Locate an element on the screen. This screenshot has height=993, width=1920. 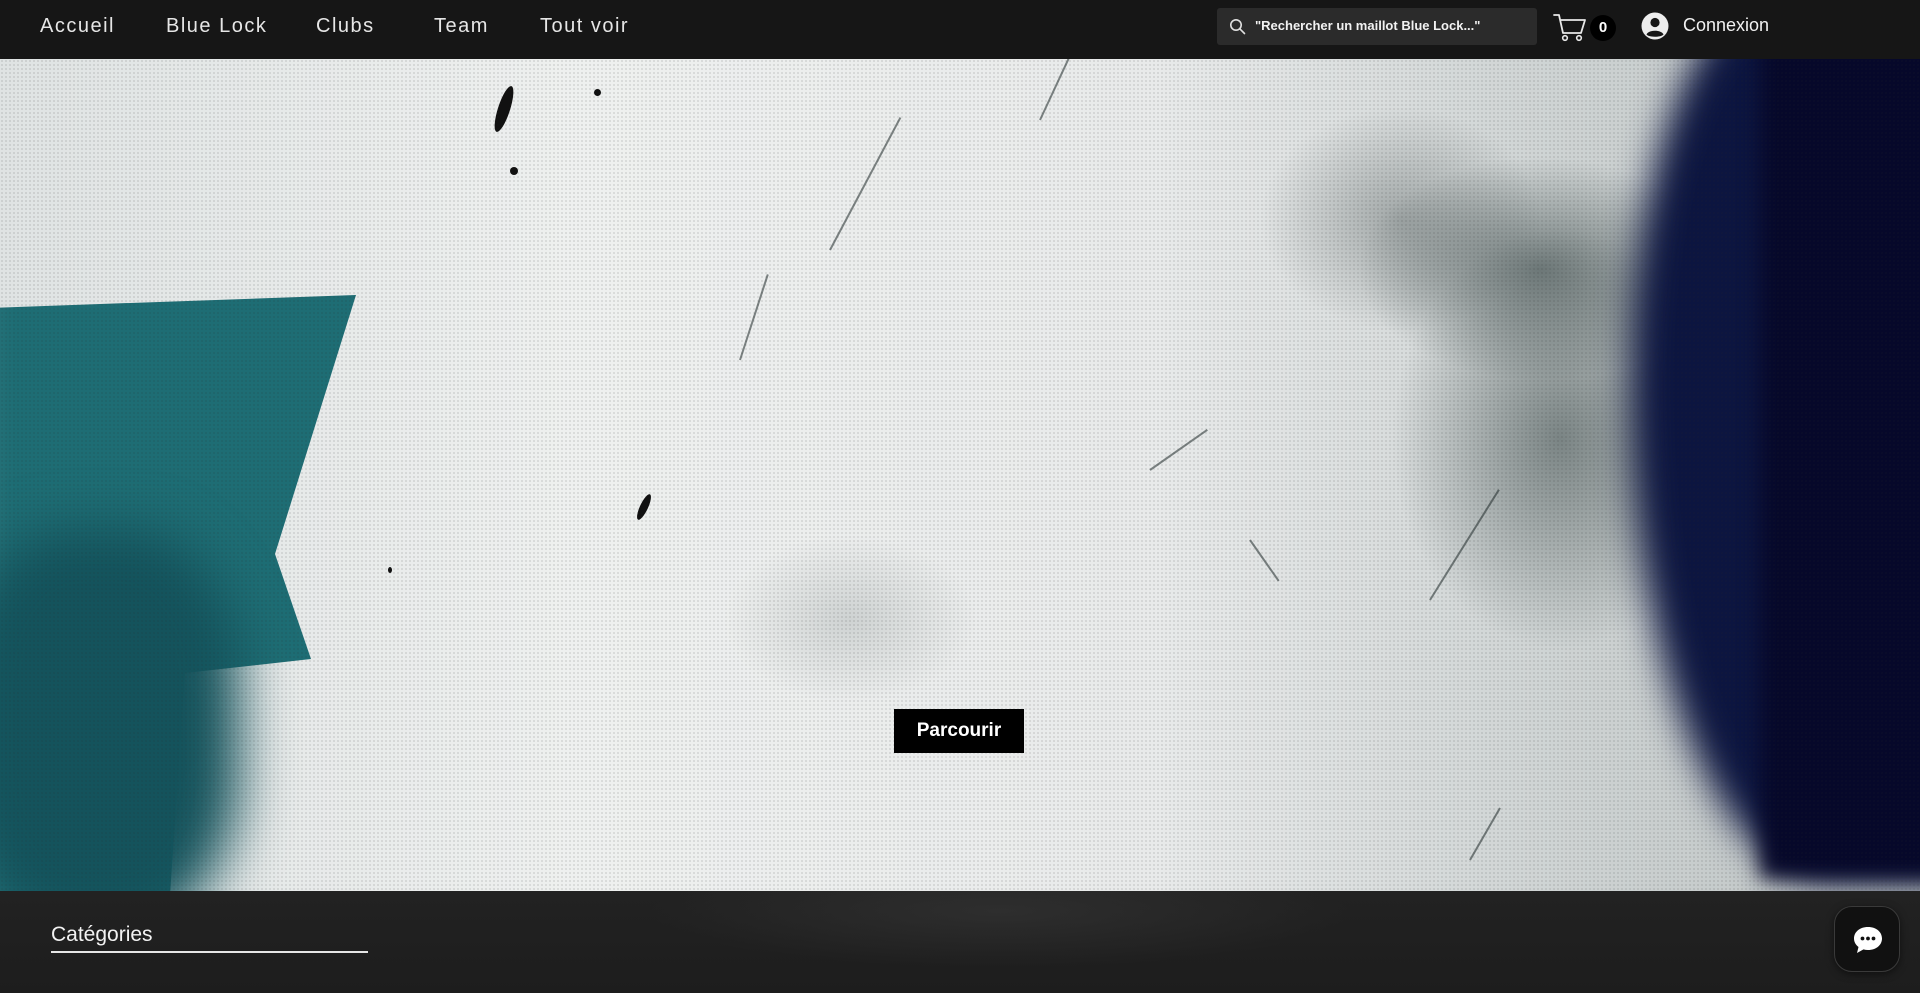
search-input: "Rechercher un maillot Blue Lock..." is located at coordinates (1377, 26).